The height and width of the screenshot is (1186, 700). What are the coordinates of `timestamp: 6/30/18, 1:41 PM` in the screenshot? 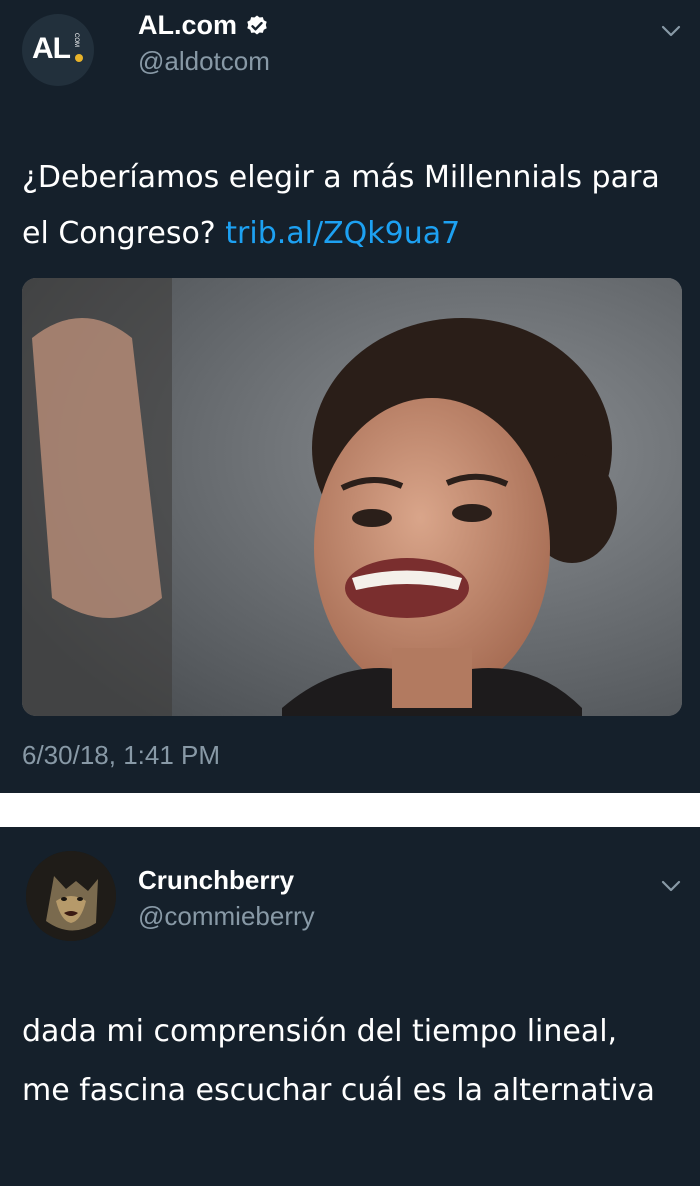 It's located at (121, 755).